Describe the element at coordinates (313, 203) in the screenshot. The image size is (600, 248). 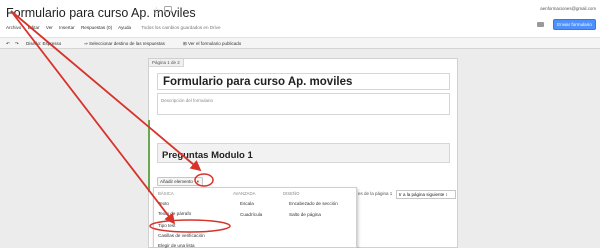
I see `menu-item-encabezado-seccion: Encabezado de sección` at that location.